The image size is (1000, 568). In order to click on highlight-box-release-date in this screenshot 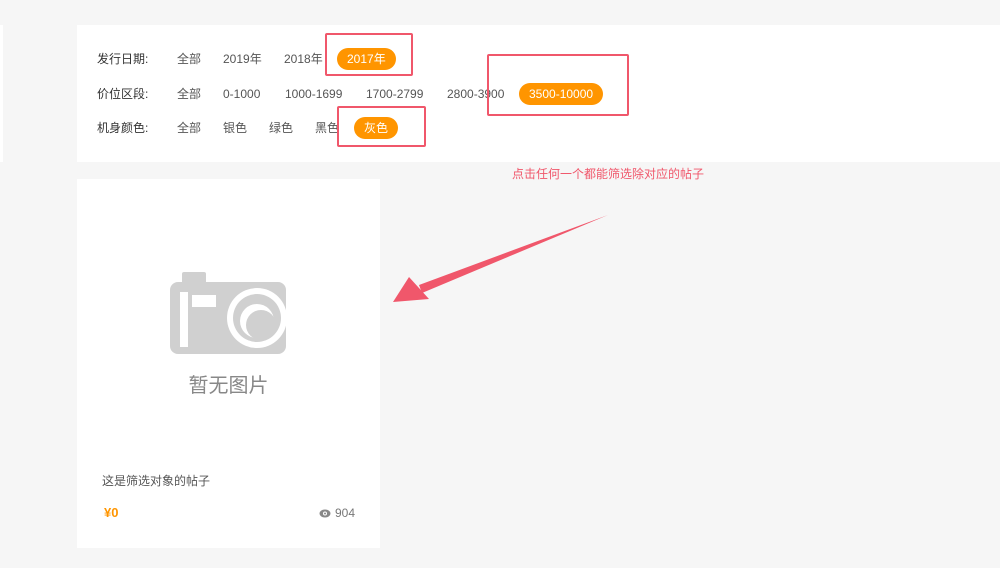, I will do `click(369, 54)`.